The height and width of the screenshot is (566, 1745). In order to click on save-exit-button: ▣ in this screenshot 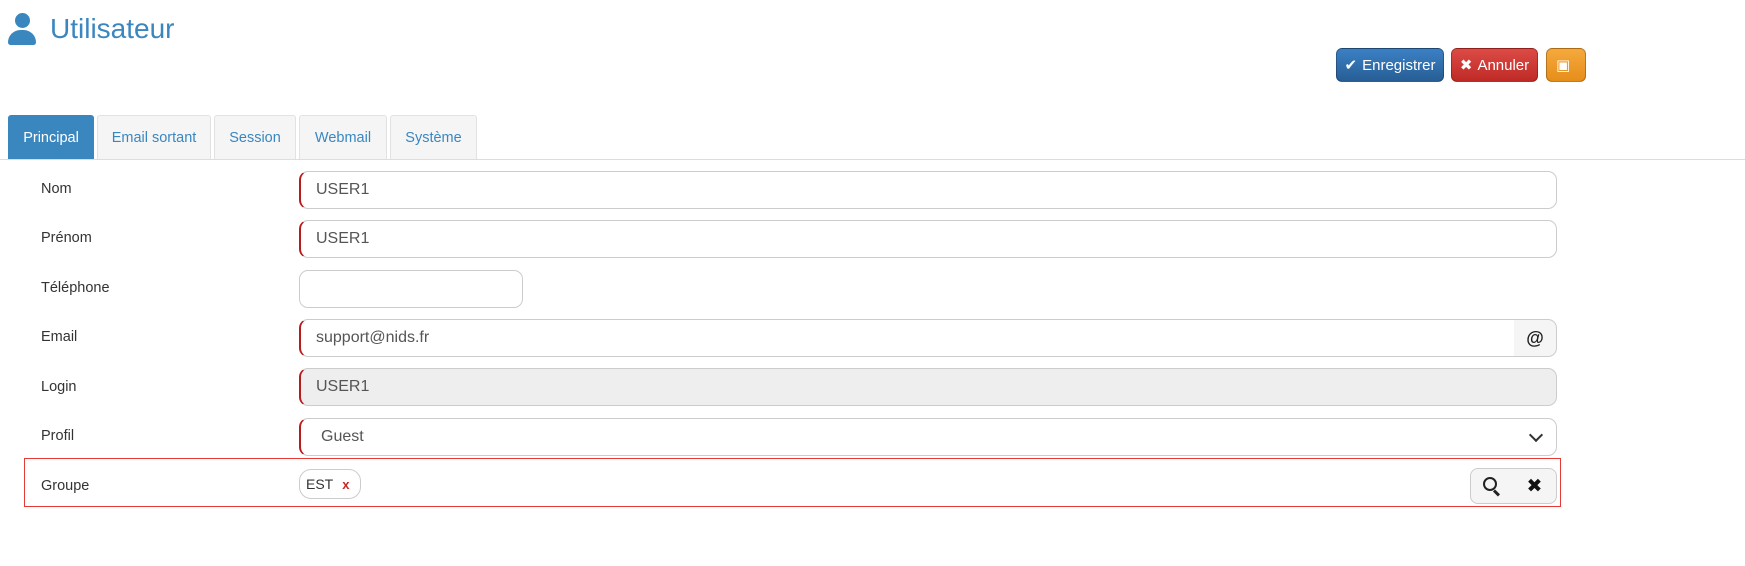, I will do `click(1566, 65)`.